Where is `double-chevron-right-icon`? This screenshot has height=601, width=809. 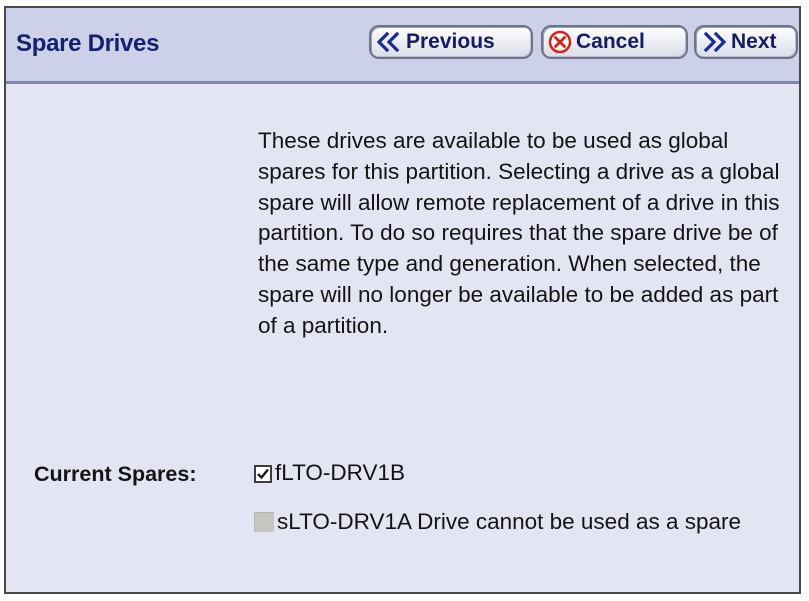
double-chevron-right-icon is located at coordinates (714, 42).